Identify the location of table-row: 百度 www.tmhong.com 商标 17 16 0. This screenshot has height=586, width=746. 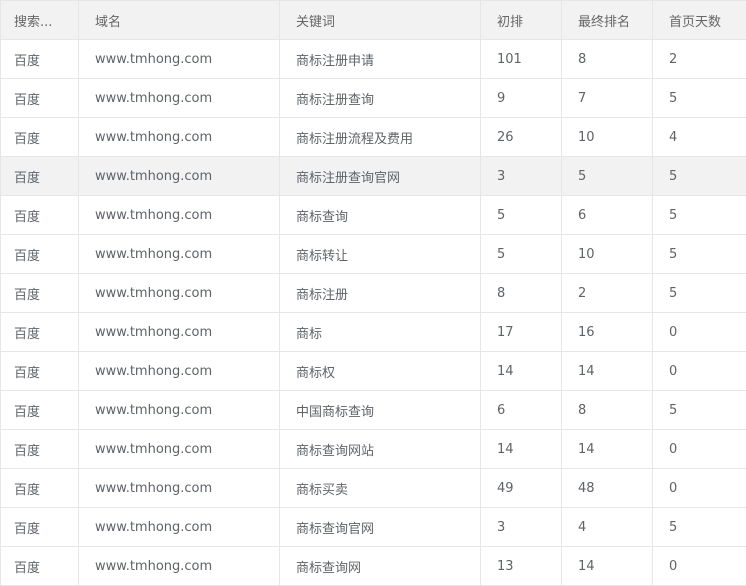
(373, 332).